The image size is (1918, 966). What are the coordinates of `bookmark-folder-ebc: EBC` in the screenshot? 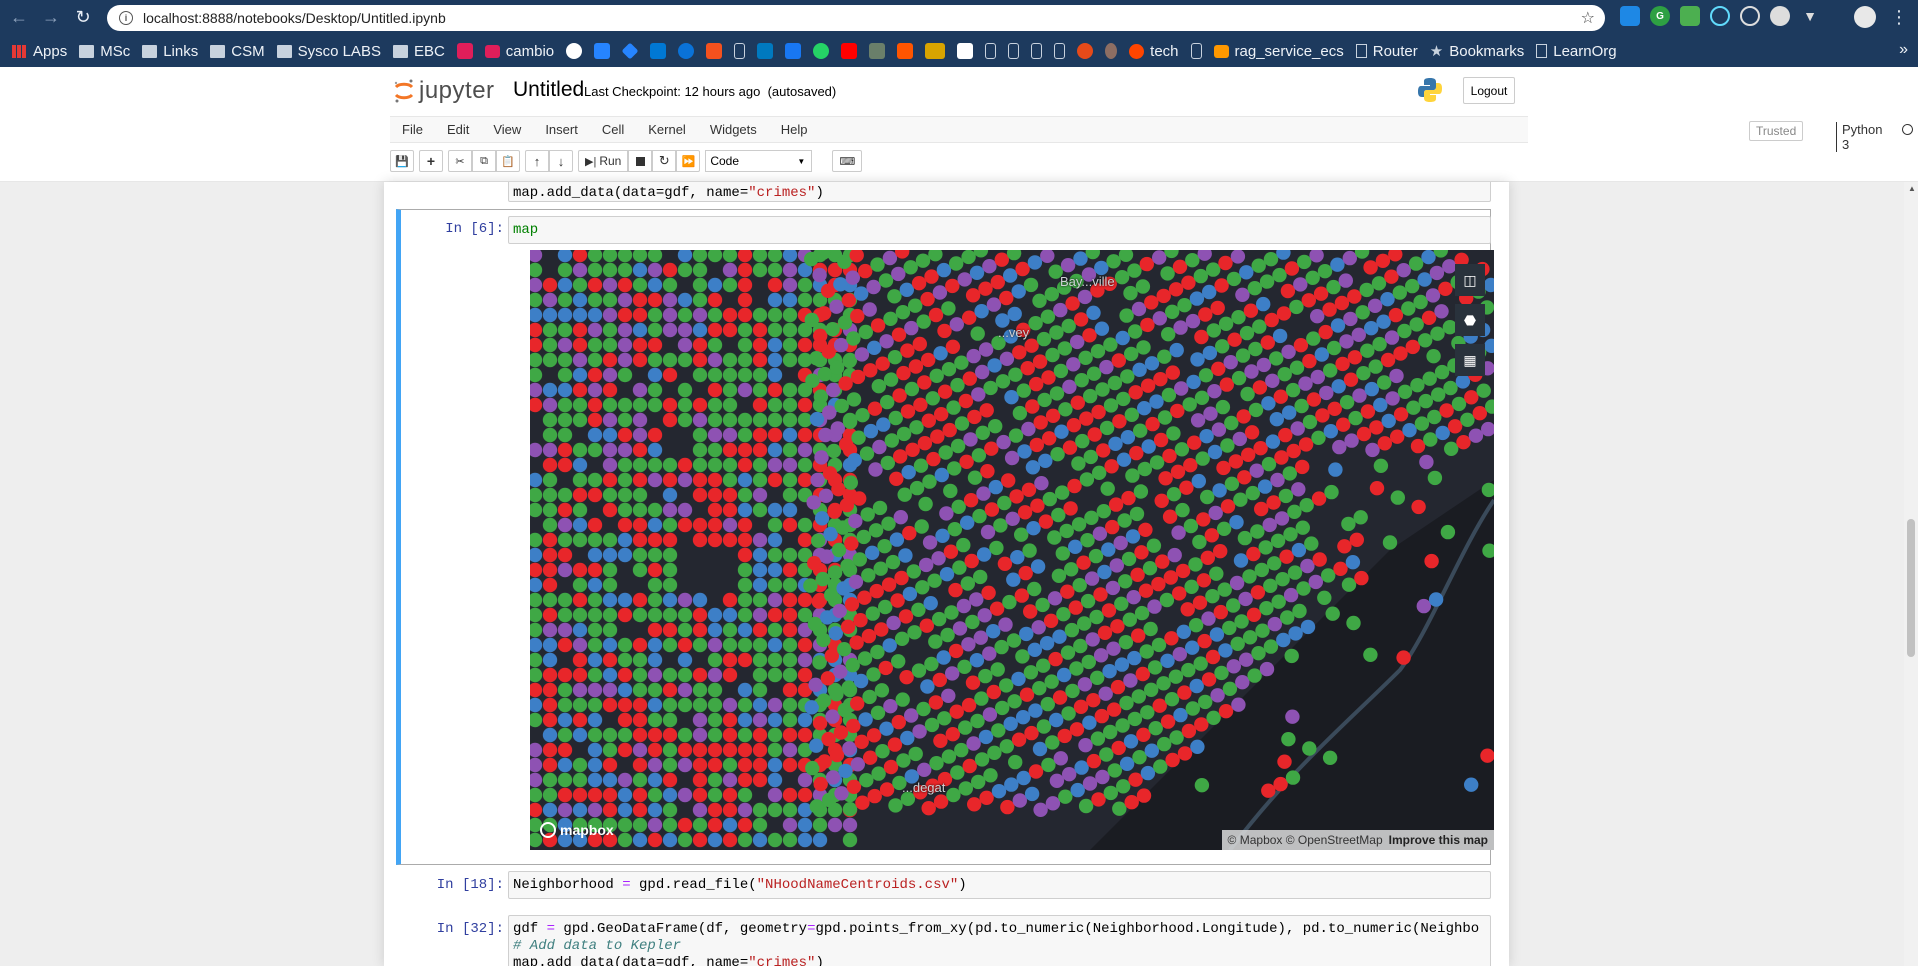 It's located at (418, 51).